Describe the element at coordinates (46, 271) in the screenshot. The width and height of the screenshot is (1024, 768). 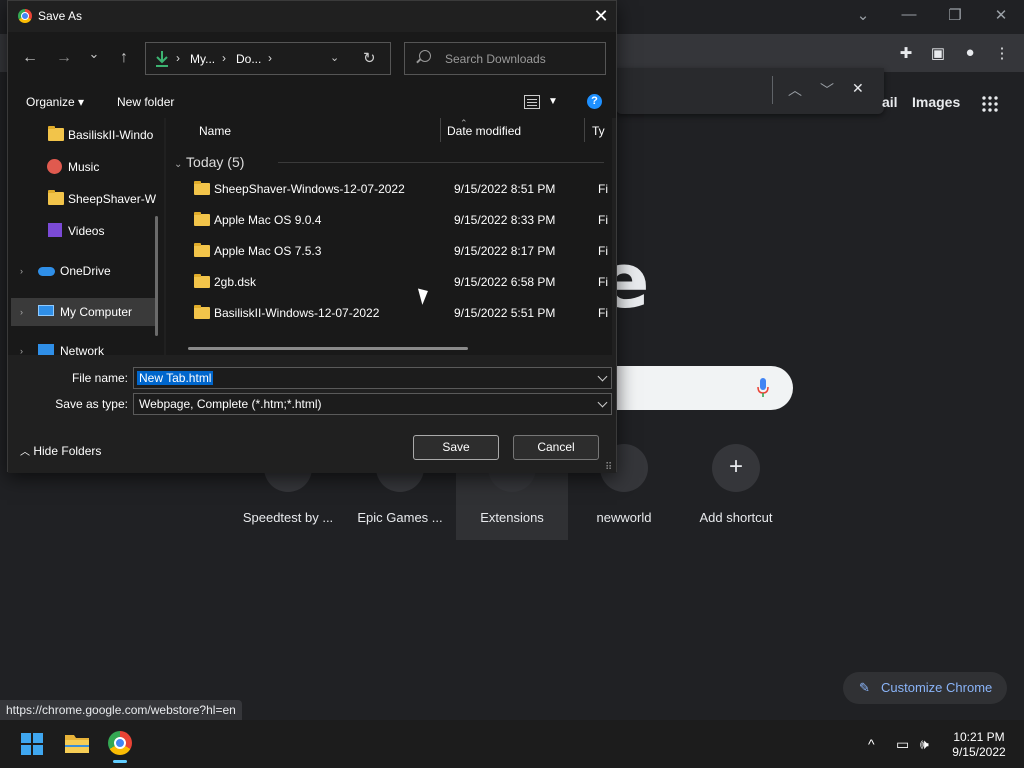
I see `cloud-icon` at that location.